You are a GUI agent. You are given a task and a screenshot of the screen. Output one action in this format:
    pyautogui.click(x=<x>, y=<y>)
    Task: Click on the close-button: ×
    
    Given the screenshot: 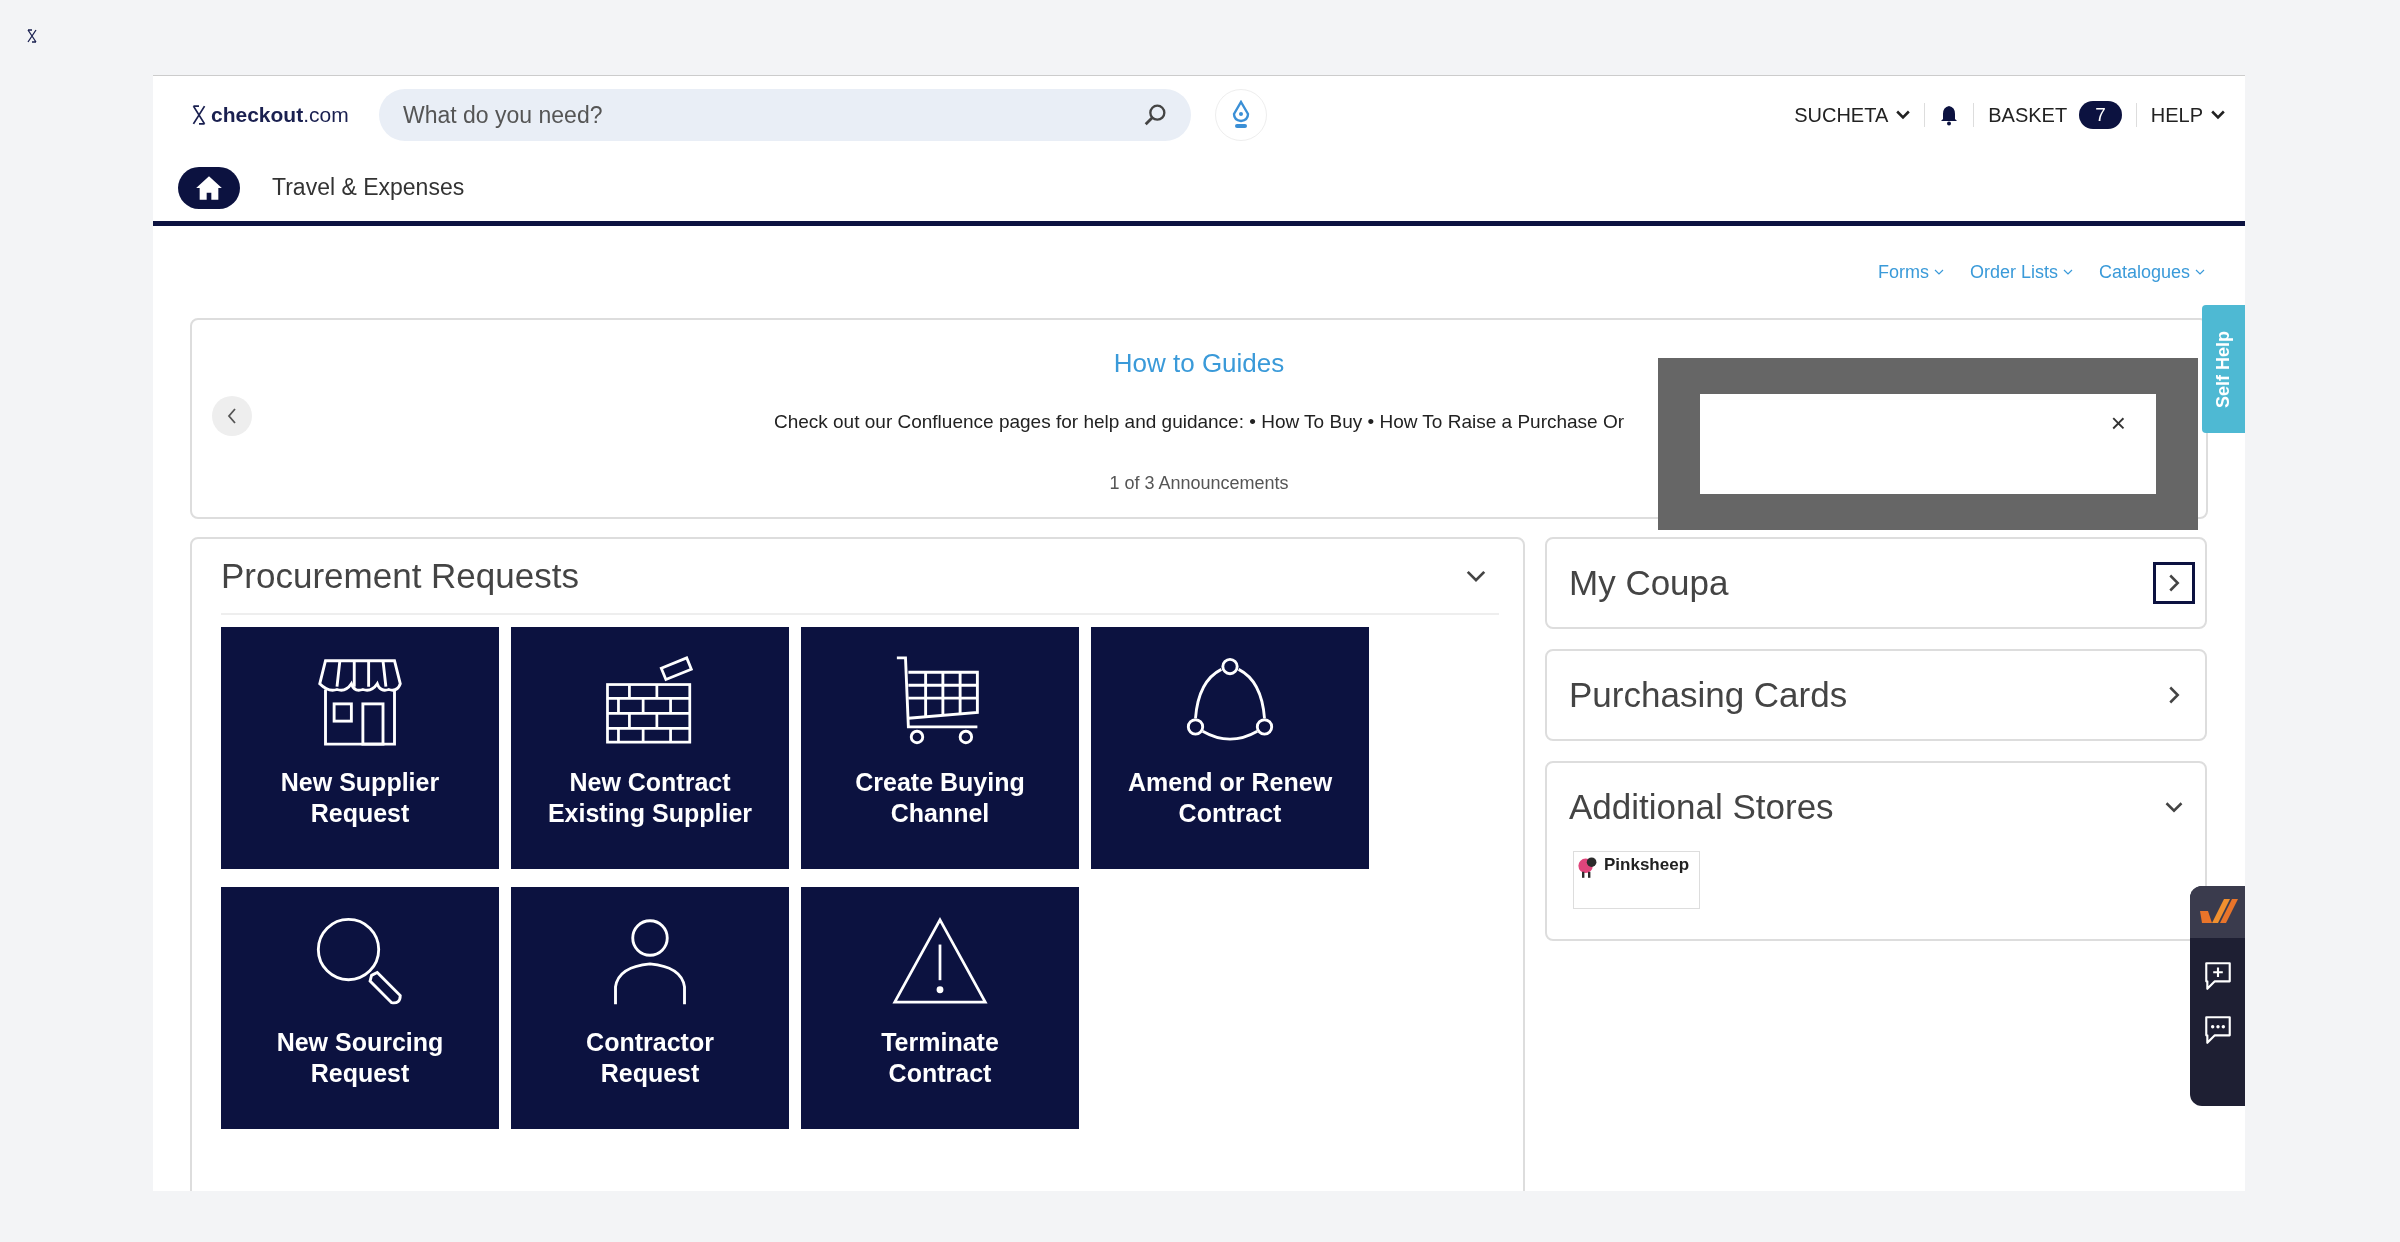 What is the action you would take?
    pyautogui.click(x=2118, y=423)
    